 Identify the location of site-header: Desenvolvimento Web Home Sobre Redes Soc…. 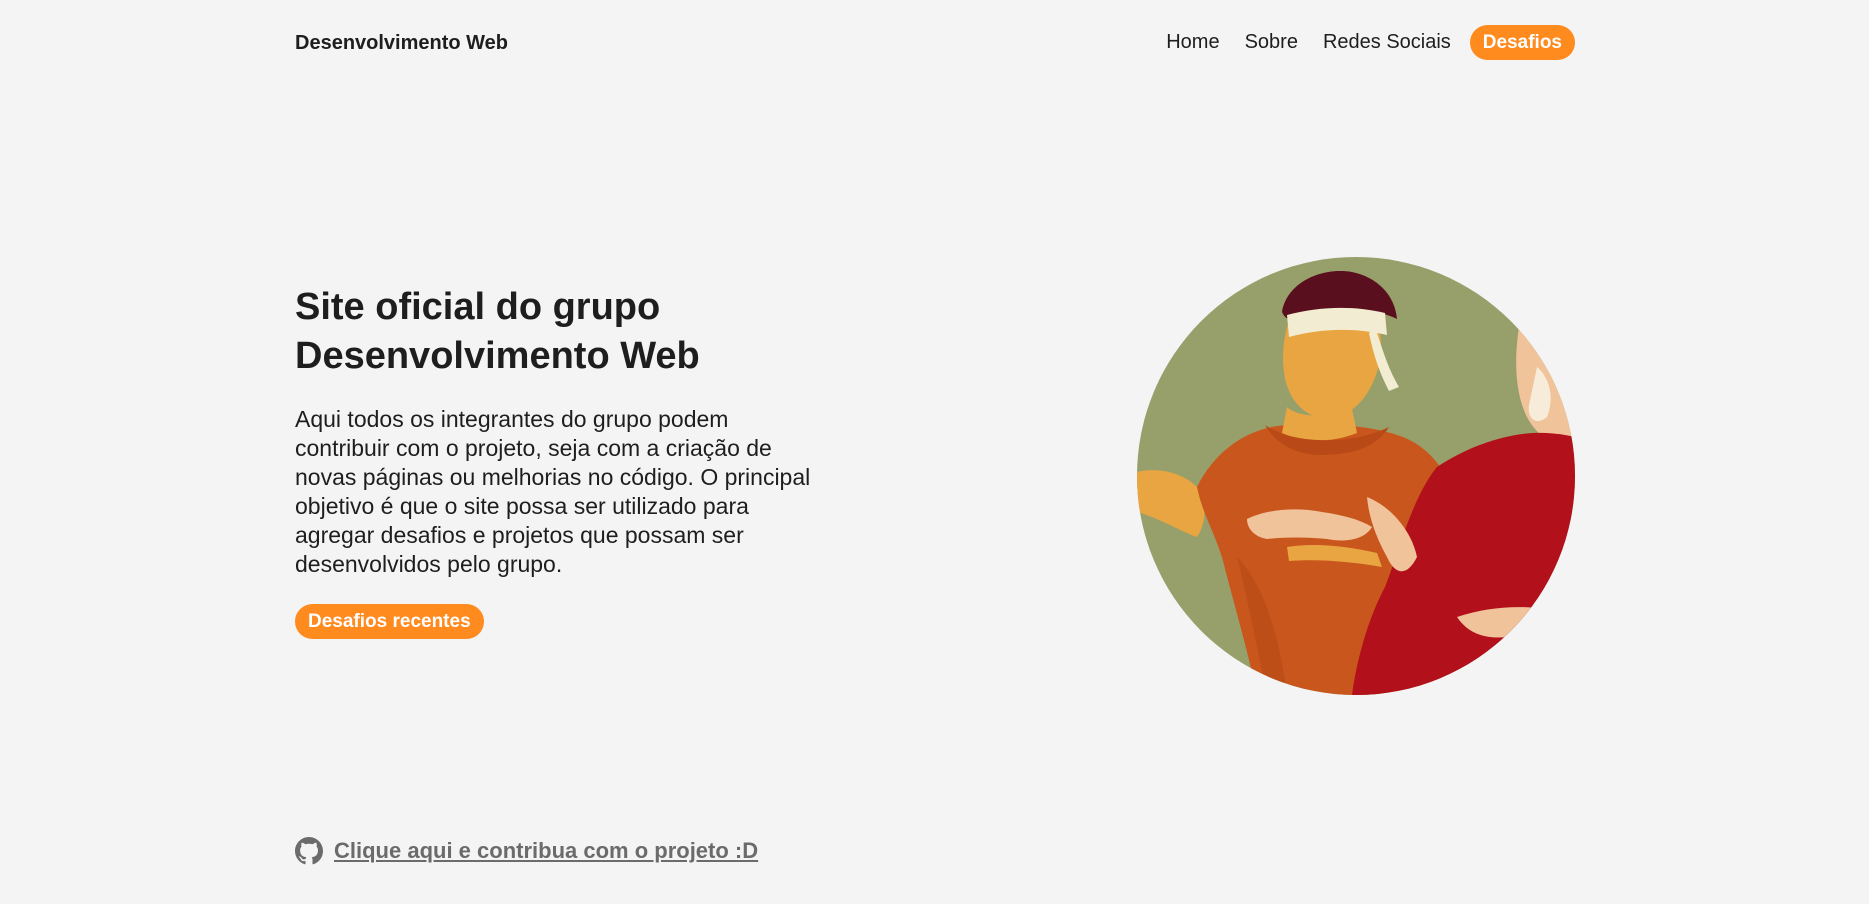
(935, 43).